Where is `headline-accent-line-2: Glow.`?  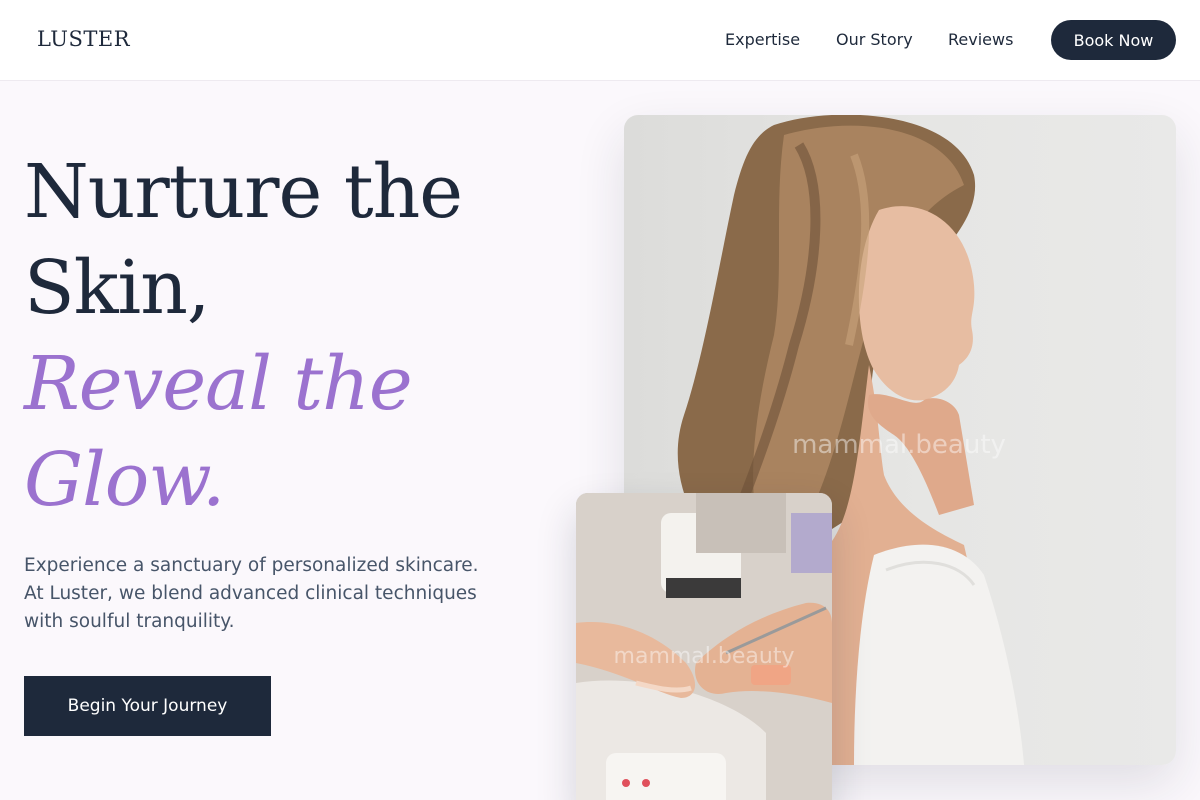
headline-accent-line-2: Glow. is located at coordinates (124, 480).